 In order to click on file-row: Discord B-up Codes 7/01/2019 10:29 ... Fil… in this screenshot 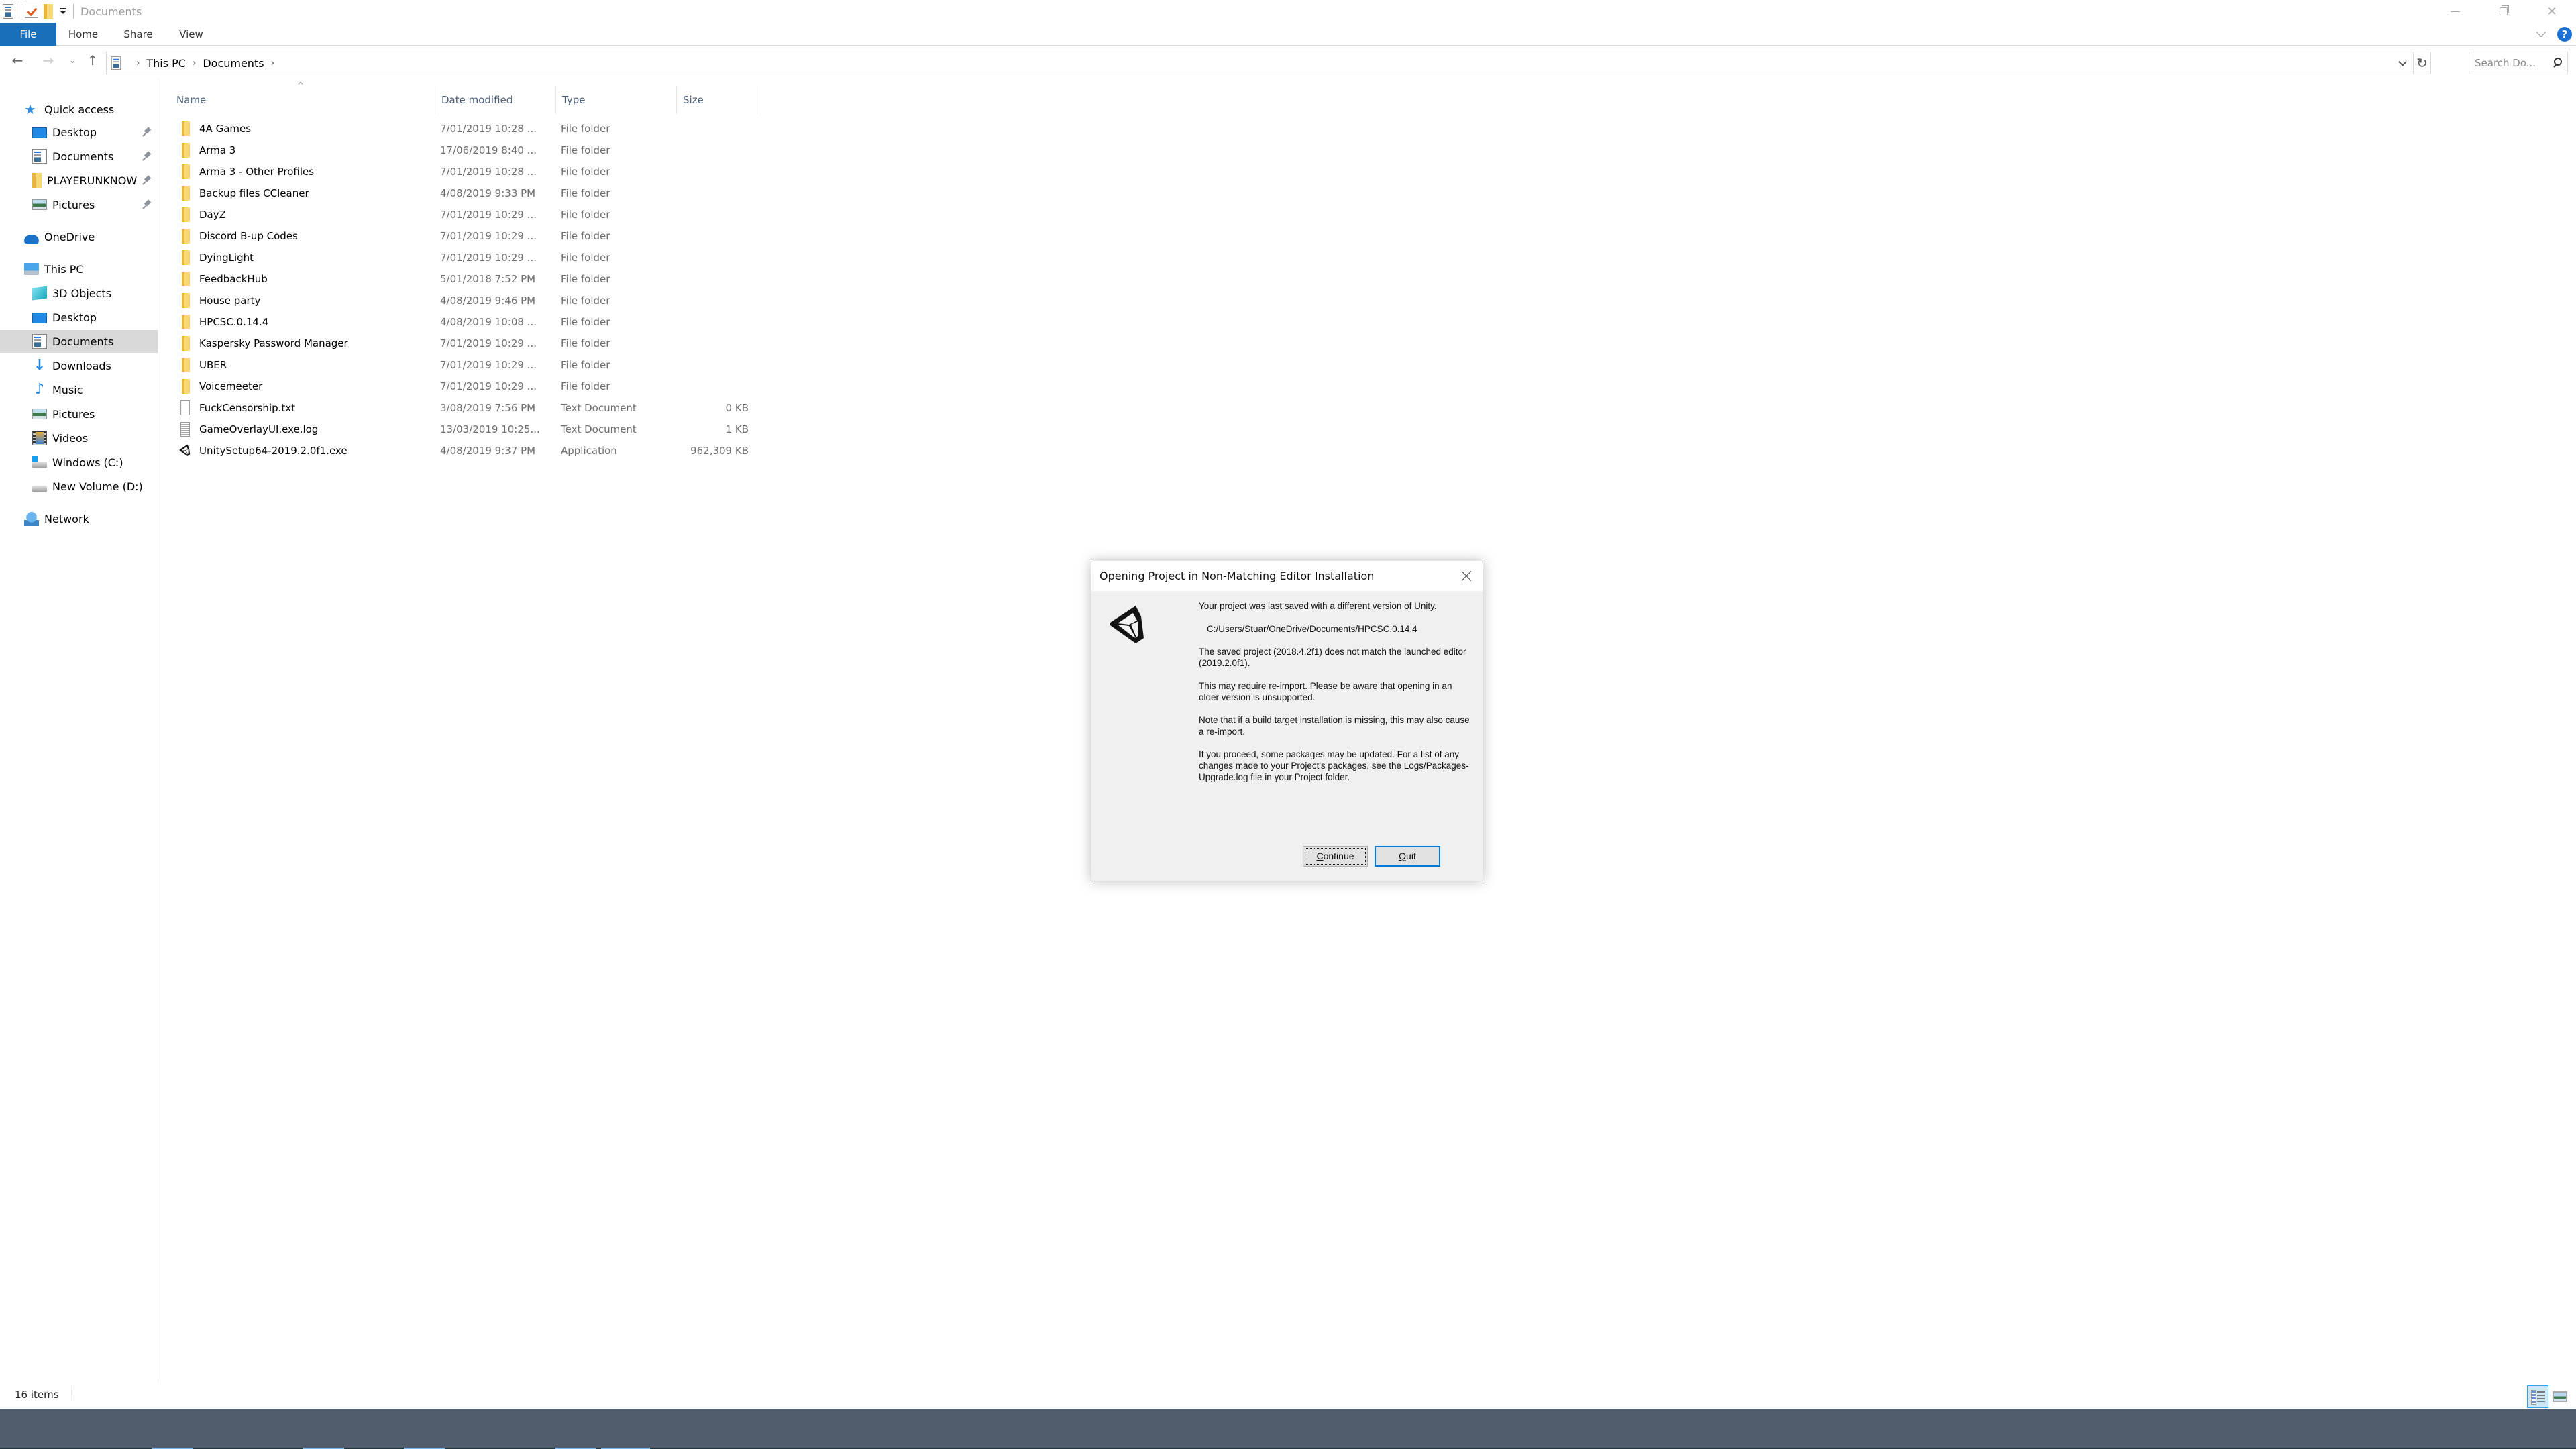, I will do `click(461, 236)`.